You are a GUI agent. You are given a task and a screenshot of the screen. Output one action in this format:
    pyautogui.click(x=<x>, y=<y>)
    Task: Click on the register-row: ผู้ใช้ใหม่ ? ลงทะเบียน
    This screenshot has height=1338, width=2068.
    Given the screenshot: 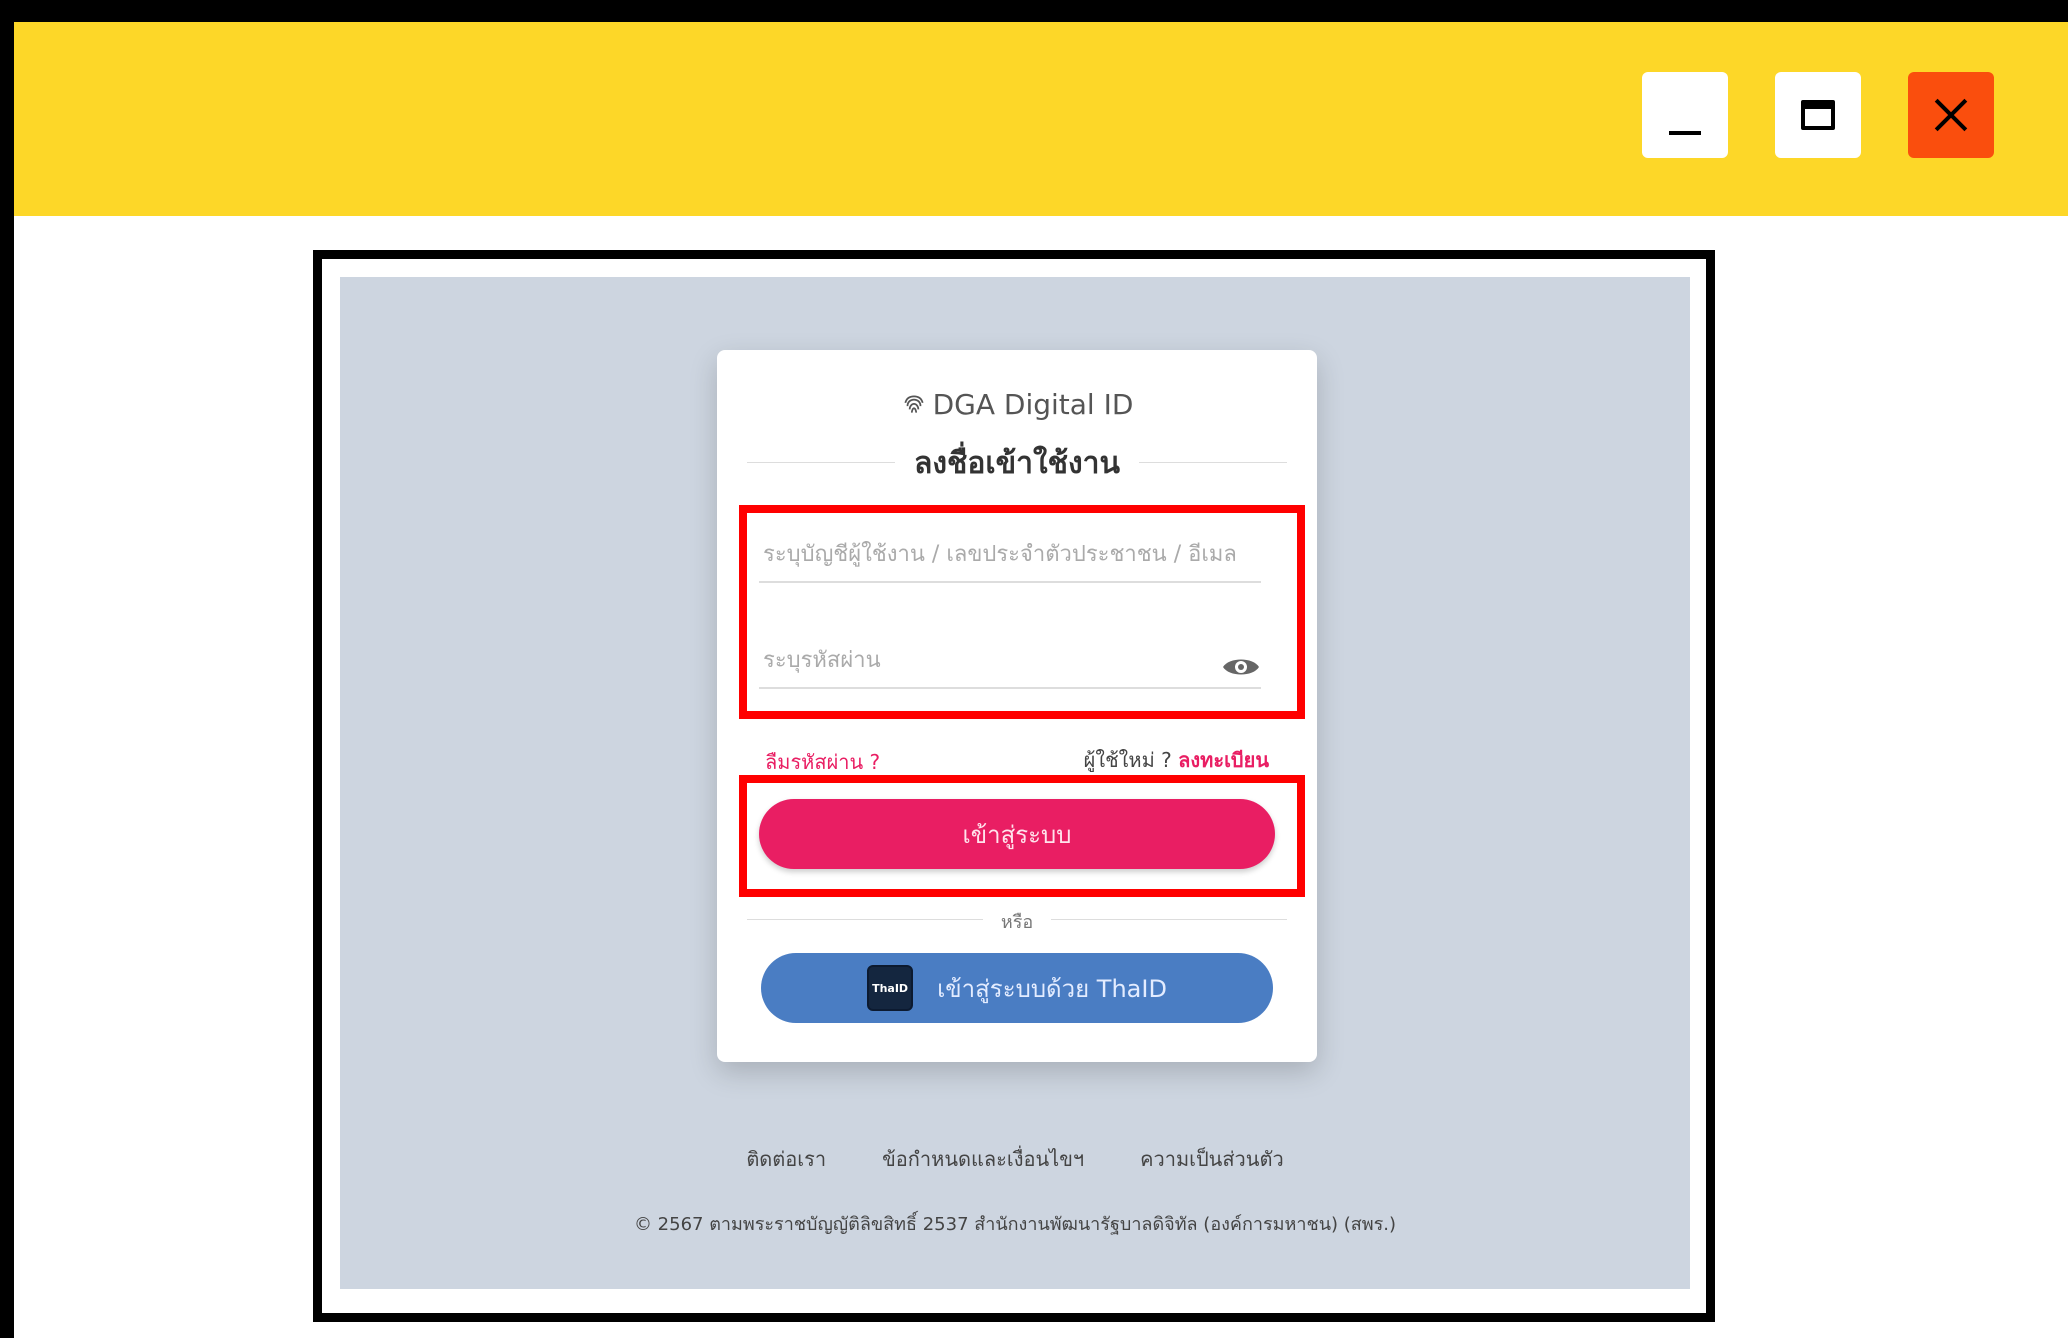 What is the action you would take?
    pyautogui.click(x=1176, y=760)
    